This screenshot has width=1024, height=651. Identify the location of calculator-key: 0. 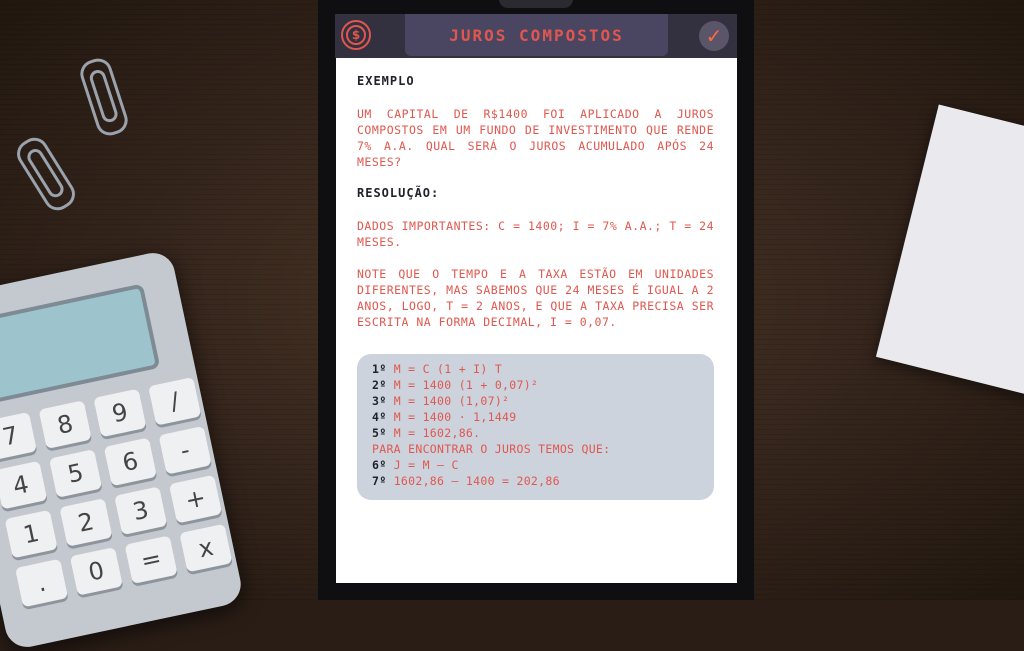
(96, 571).